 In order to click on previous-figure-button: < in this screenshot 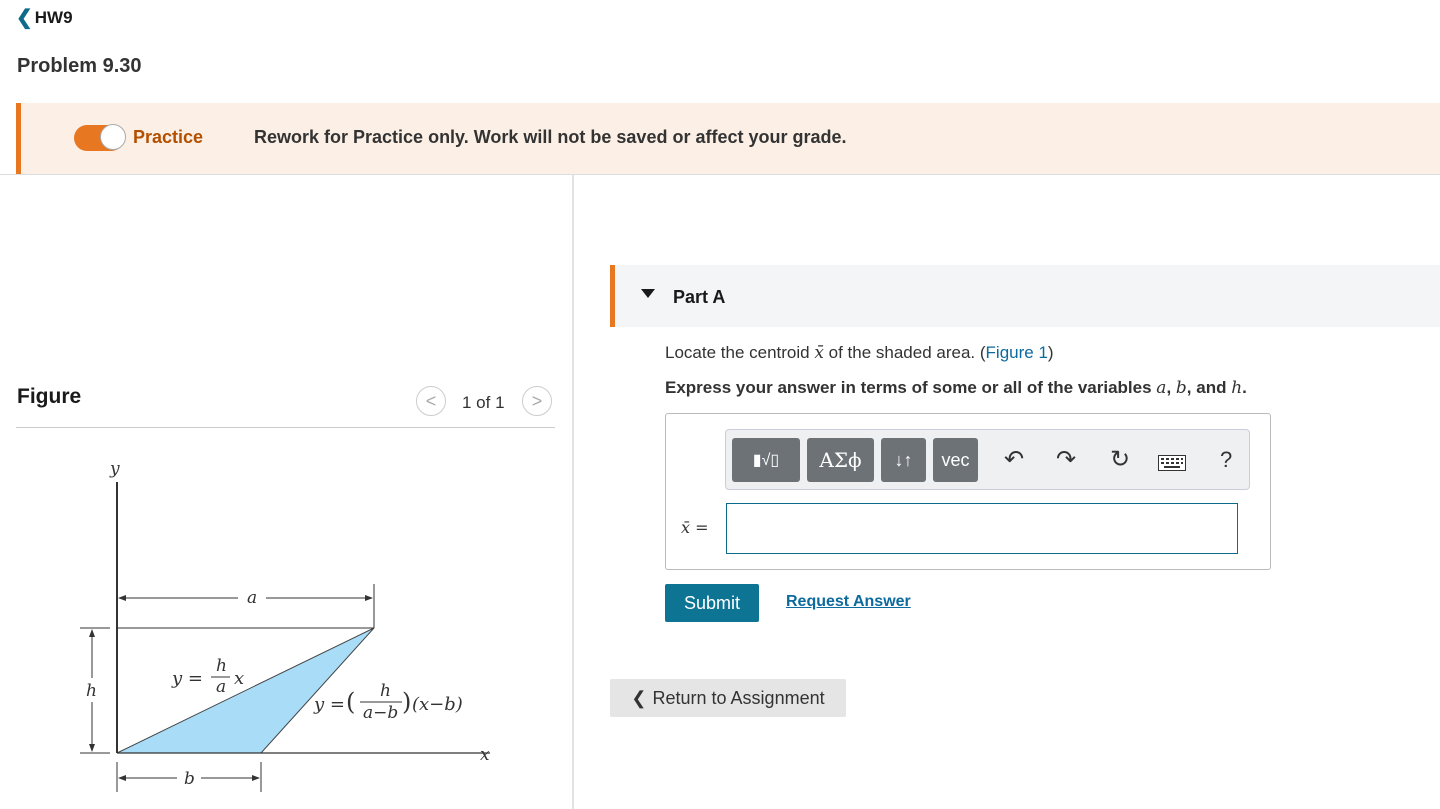, I will do `click(431, 401)`.